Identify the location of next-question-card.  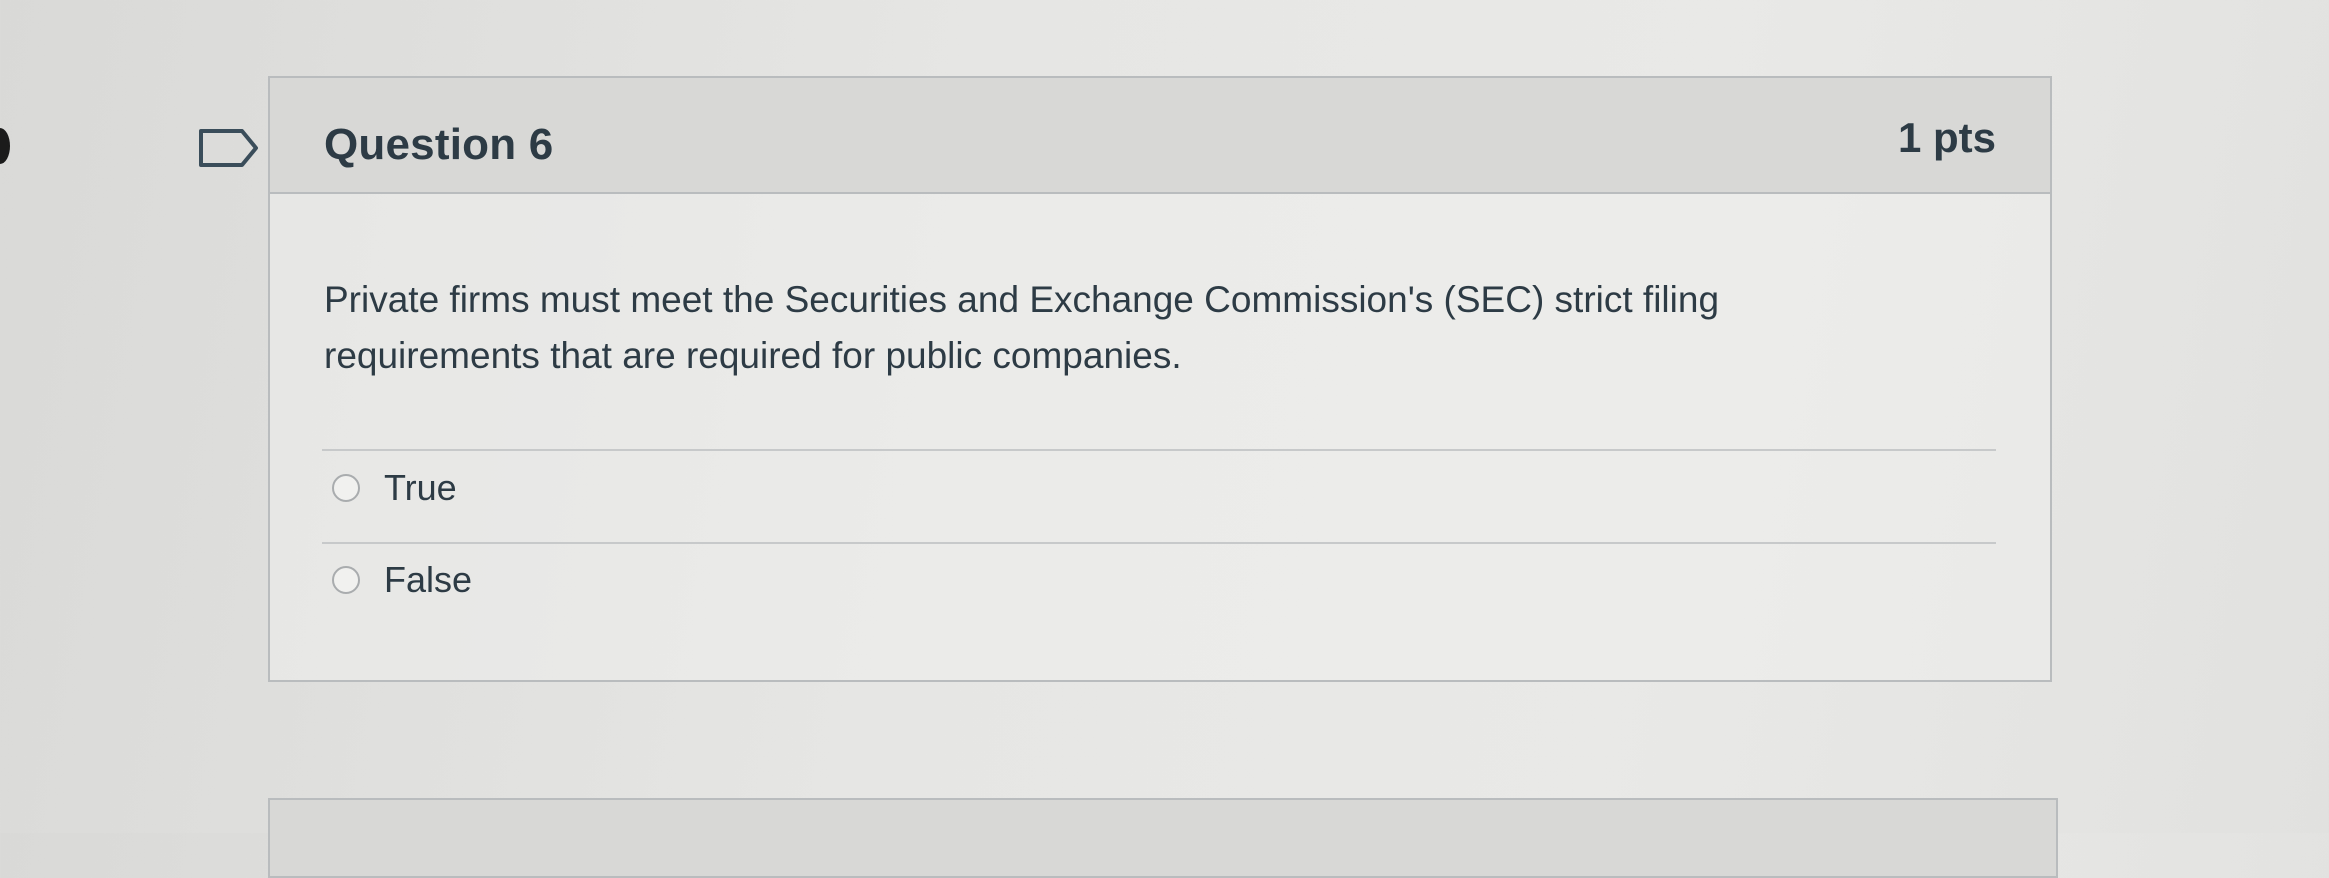
(1163, 838).